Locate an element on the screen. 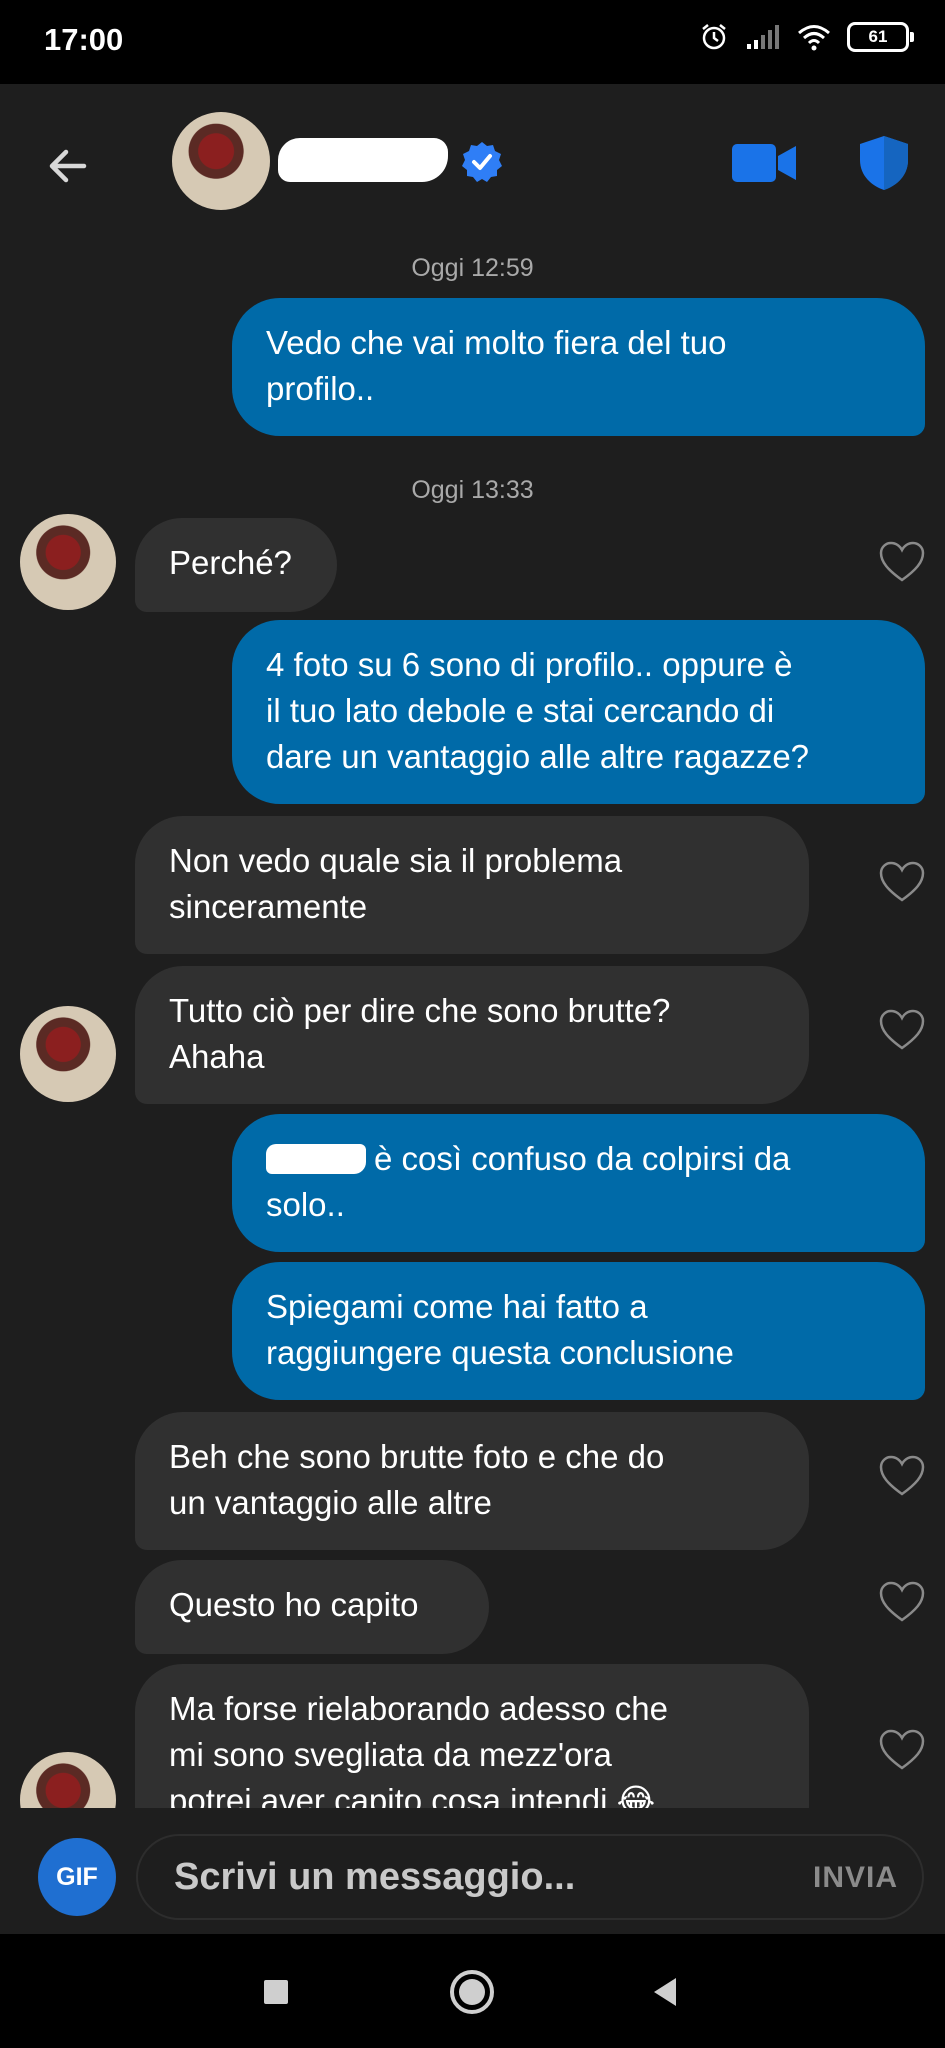  incoming-message: Perché? is located at coordinates (236, 565).